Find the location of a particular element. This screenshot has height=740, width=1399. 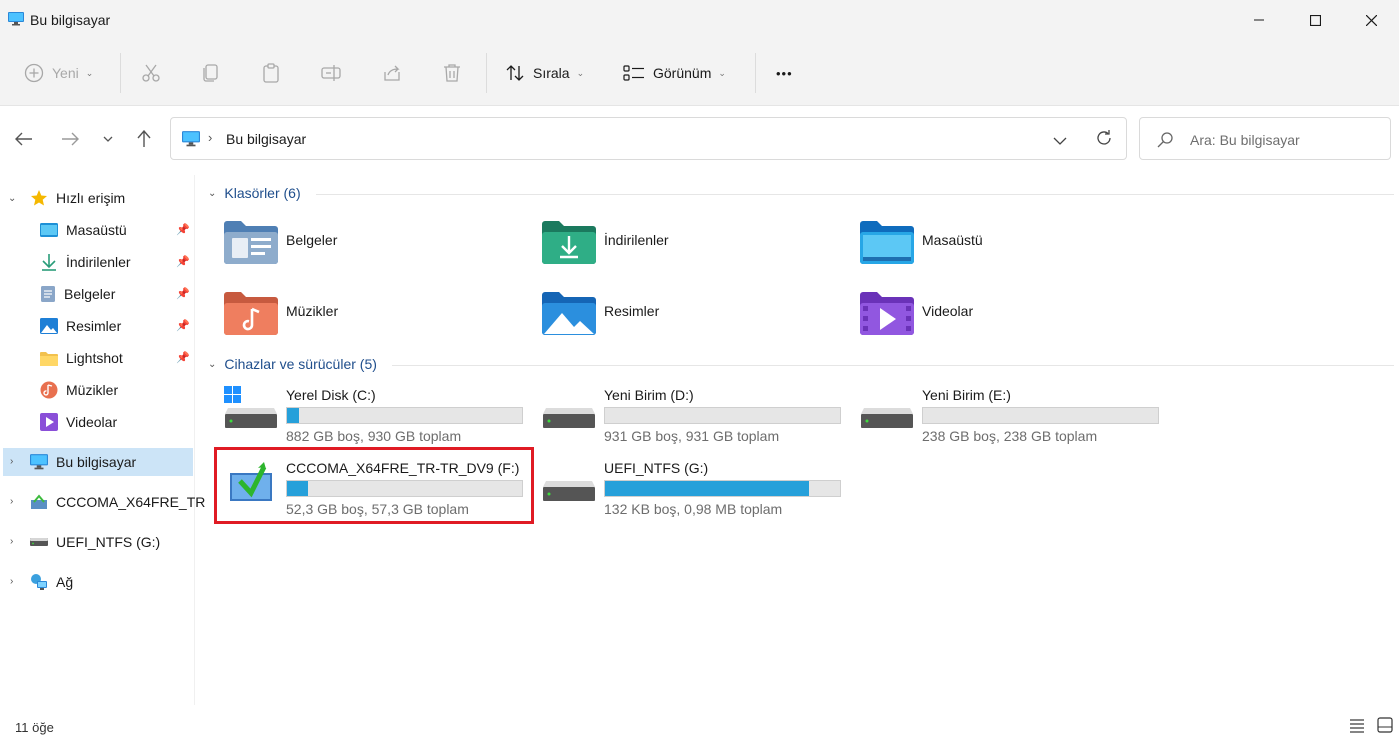

back-button is located at coordinates (24, 139).